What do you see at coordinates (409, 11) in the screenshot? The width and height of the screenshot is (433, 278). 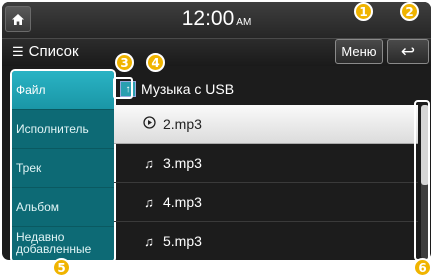 I see `callout-2: 2` at bounding box center [409, 11].